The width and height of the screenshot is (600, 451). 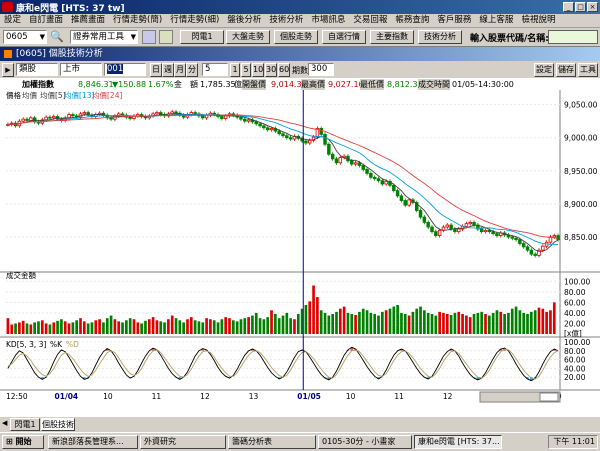 What do you see at coordinates (180, 70) in the screenshot?
I see `period-button-2: 月` at bounding box center [180, 70].